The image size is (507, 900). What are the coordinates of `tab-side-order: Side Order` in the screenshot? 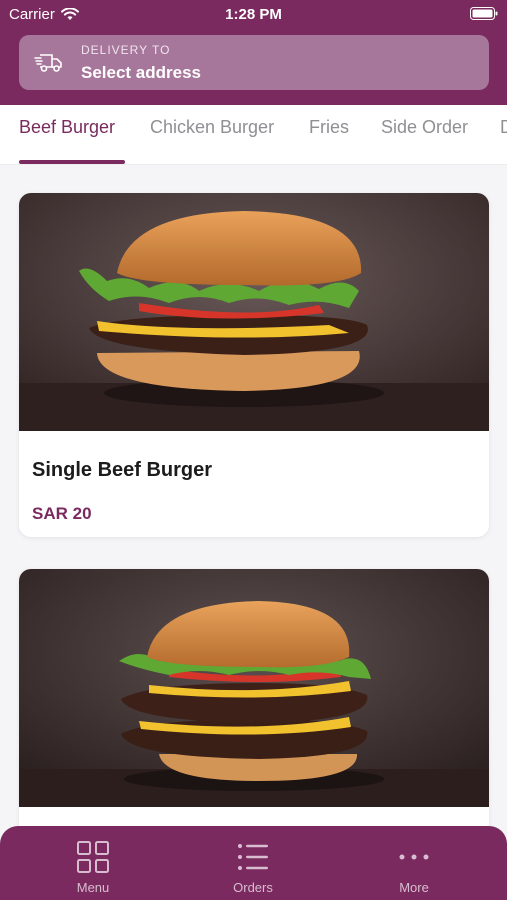 It's located at (424, 127).